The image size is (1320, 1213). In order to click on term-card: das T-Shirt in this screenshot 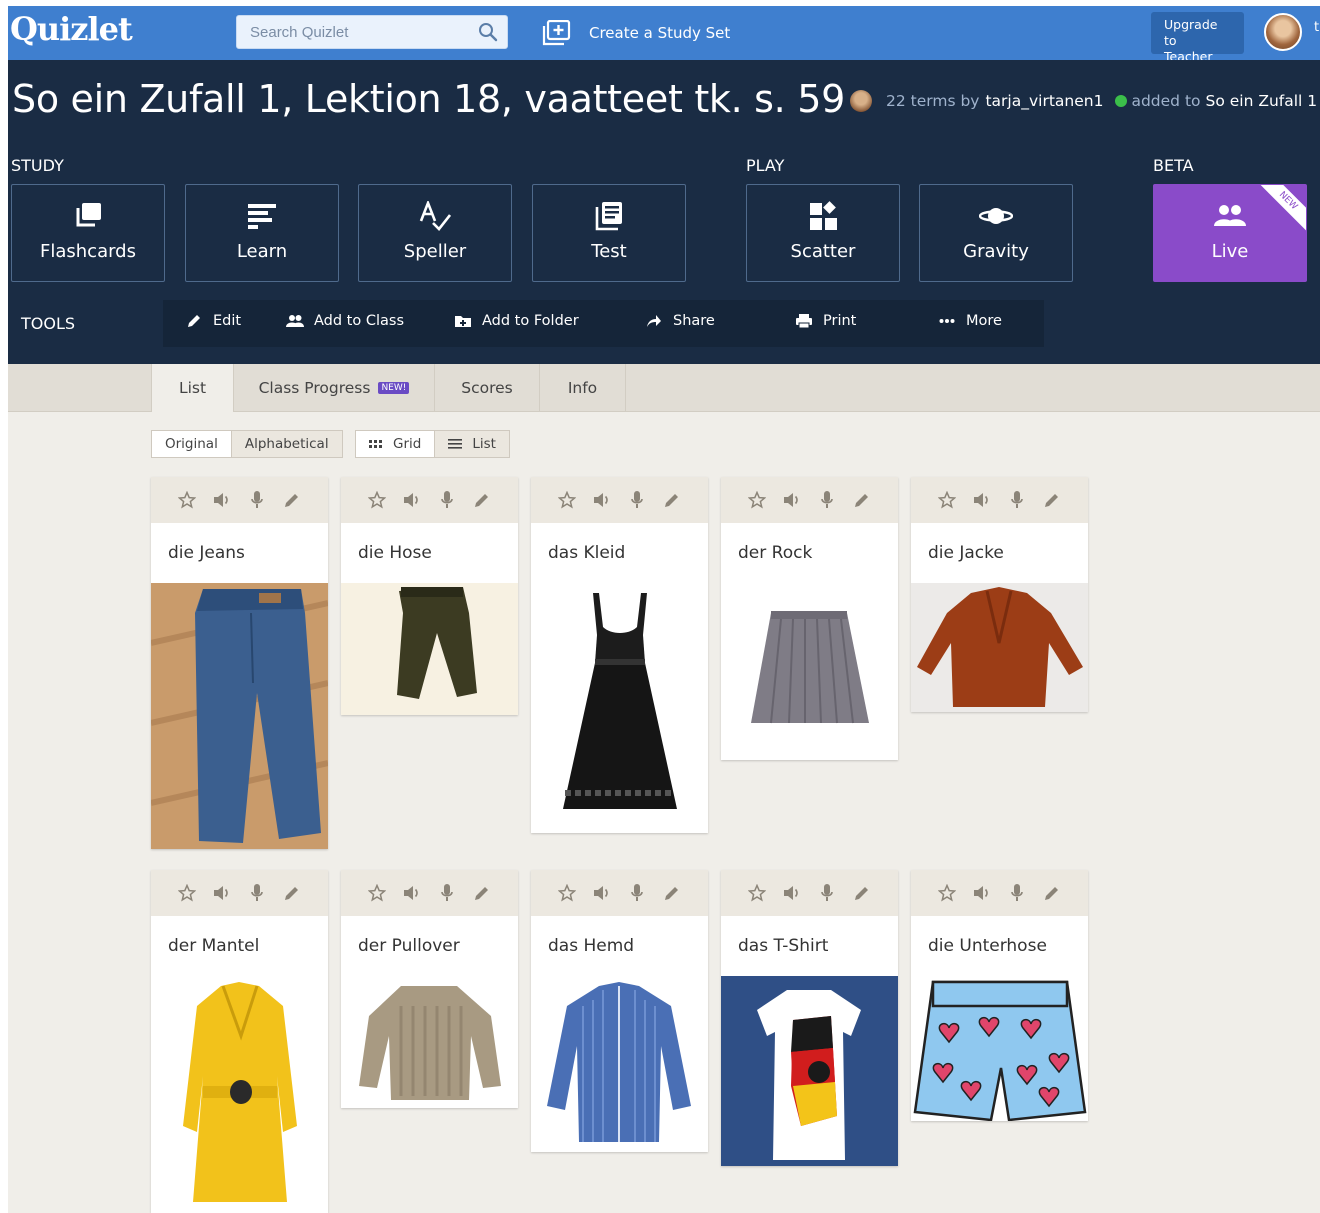, I will do `click(809, 1018)`.